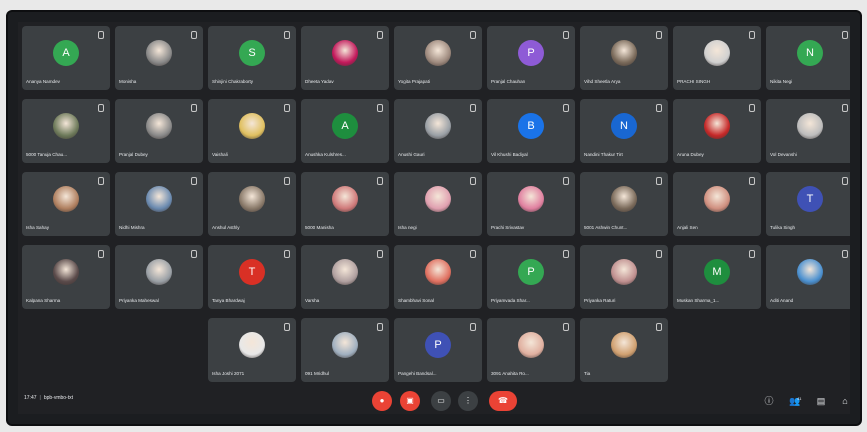 The height and width of the screenshot is (432, 867). I want to click on participant-name: Prachi Srivastav, so click(508, 227).